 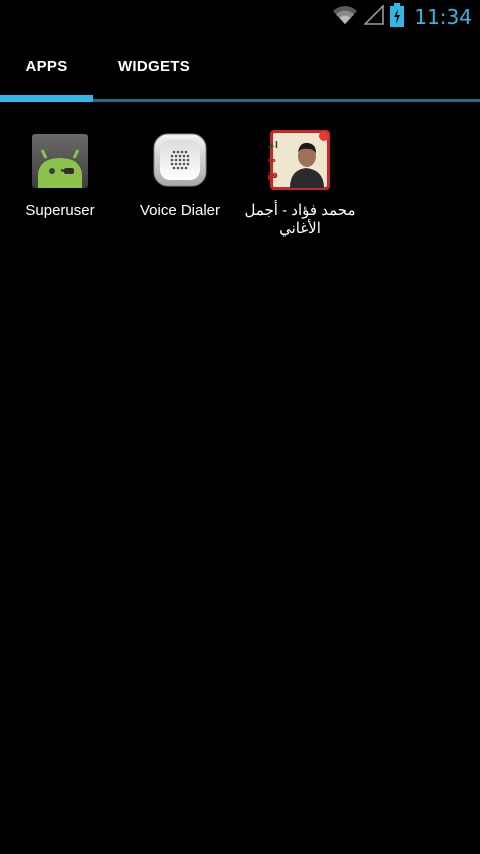 I want to click on app-superuser: Superuser, so click(x=60, y=174).